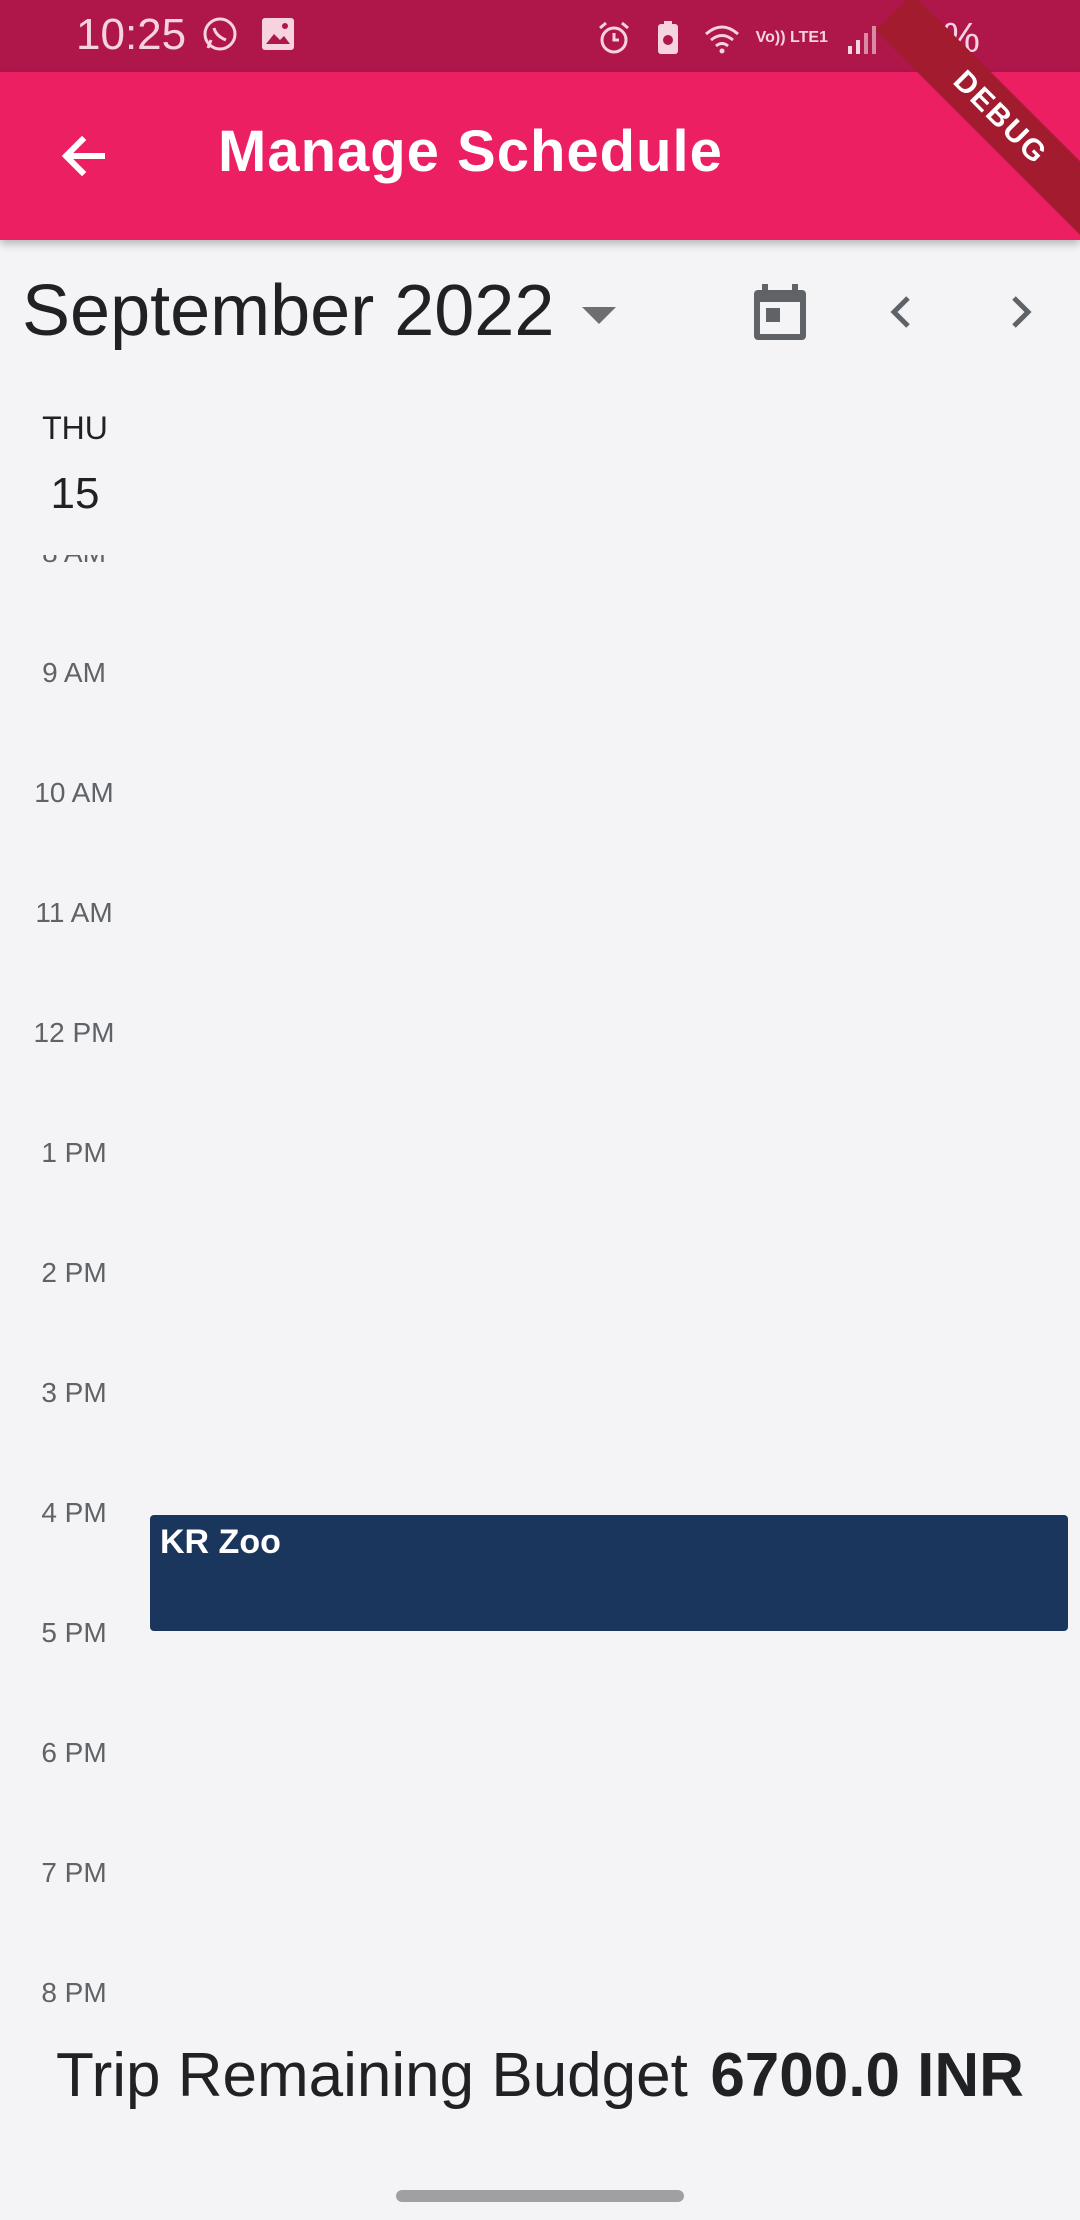 The height and width of the screenshot is (2220, 1080). Describe the element at coordinates (837, 38) in the screenshot. I see `status-right-icons: Vo)) LTE1 46%` at that location.